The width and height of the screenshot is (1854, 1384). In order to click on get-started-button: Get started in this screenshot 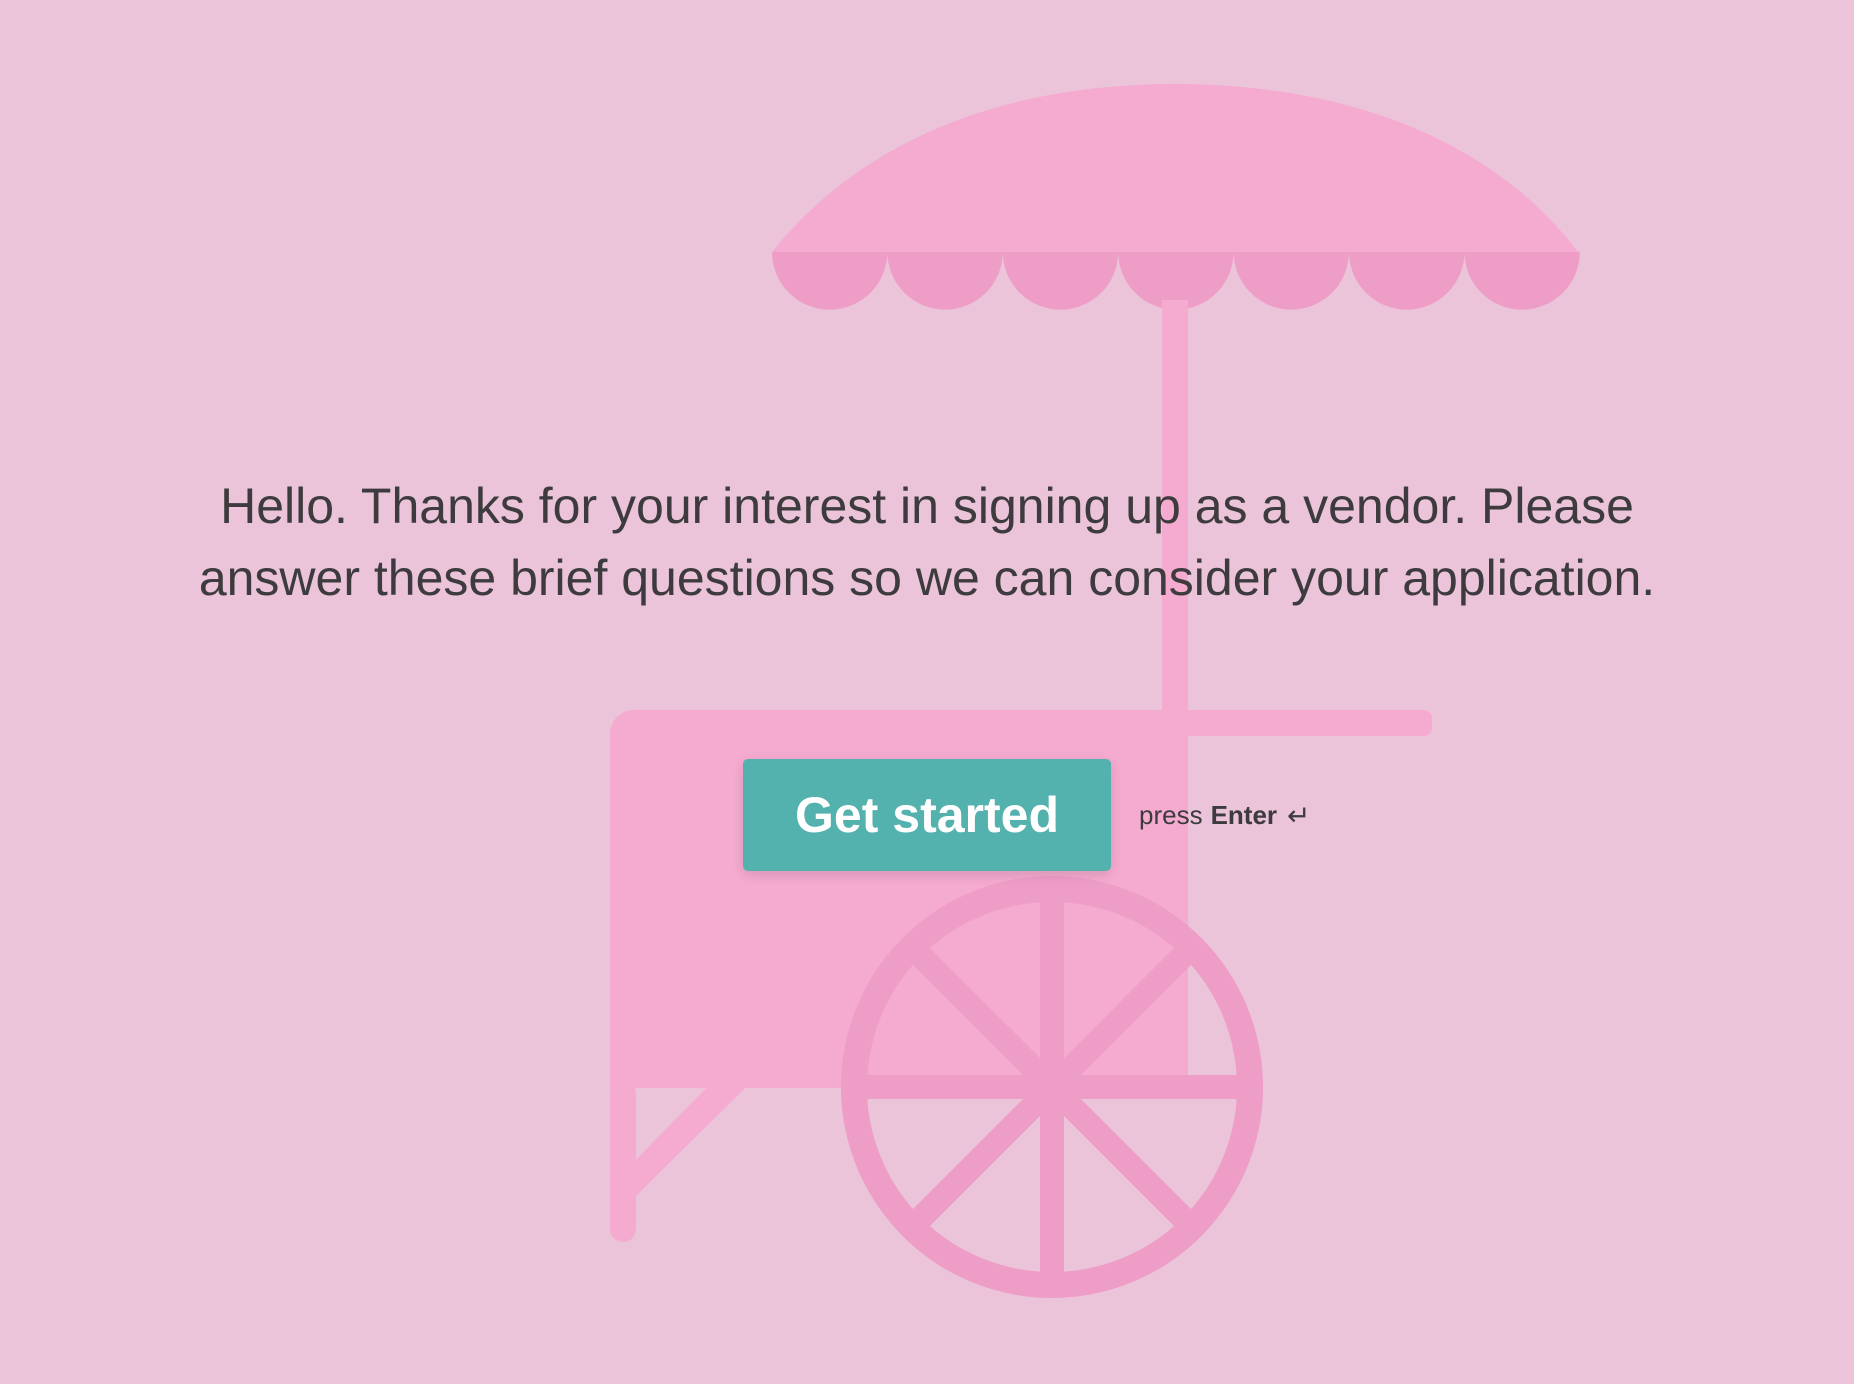, I will do `click(927, 815)`.